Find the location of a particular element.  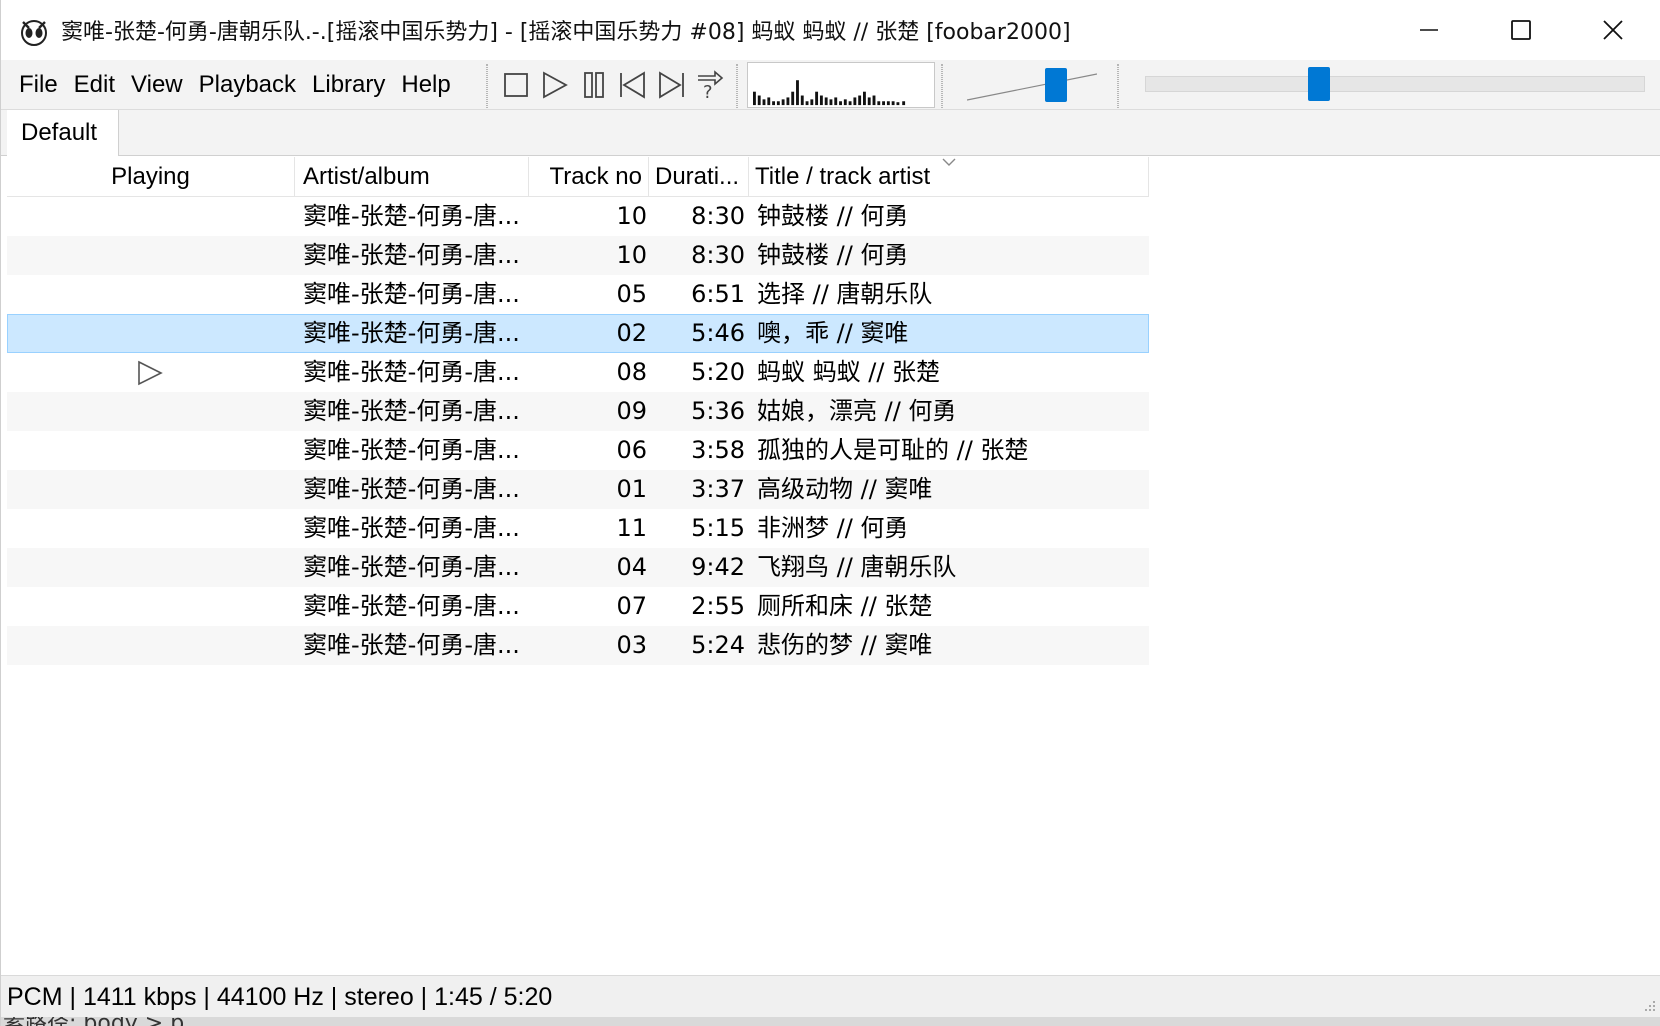

cell-title-artist: 孤独的人是可耻的 // 张楚 is located at coordinates (893, 450).